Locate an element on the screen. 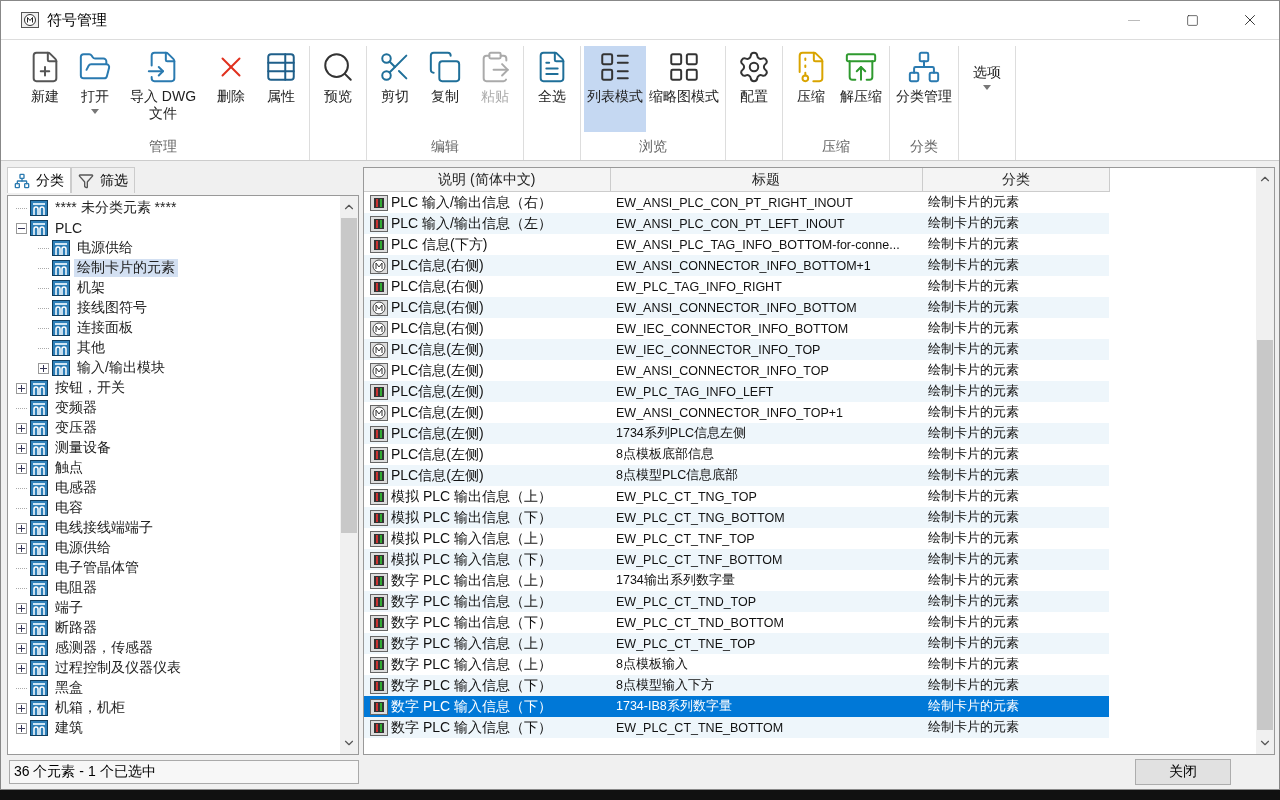 The width and height of the screenshot is (1280, 800). tree-item: 电阻器 is located at coordinates (76, 588).